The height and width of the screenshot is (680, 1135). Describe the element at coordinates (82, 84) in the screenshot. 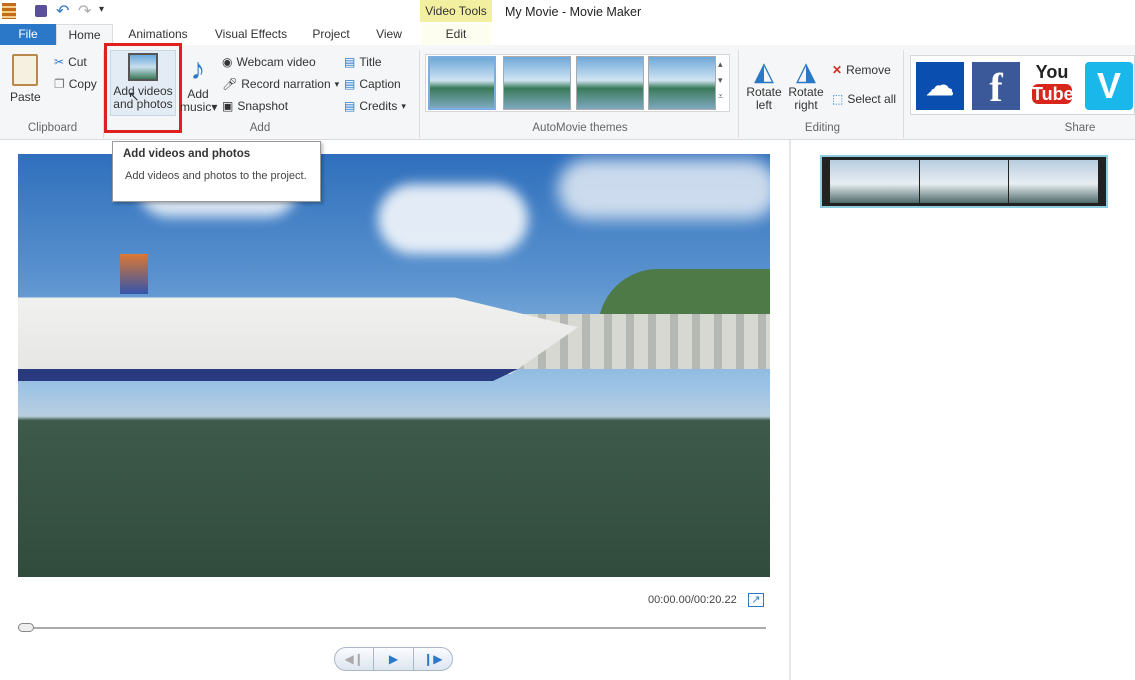

I see `copy-label: Copy` at that location.